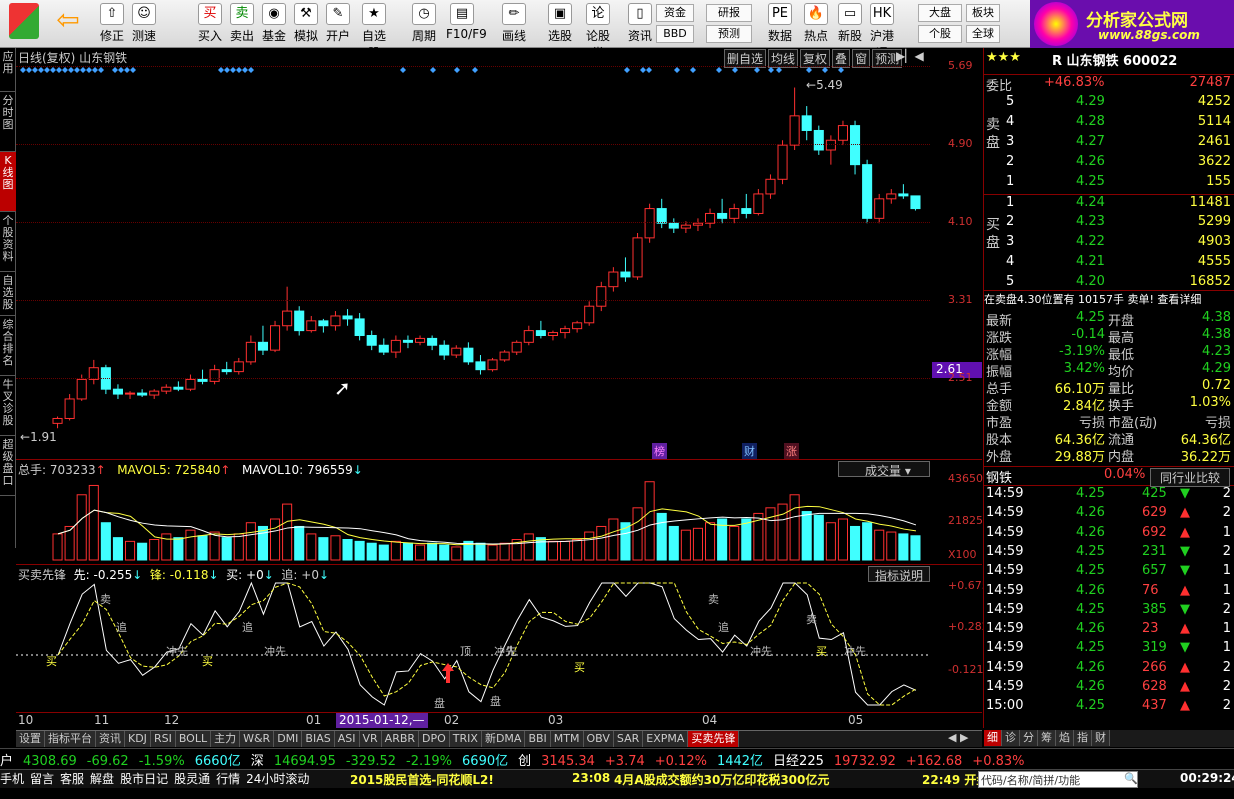 This screenshot has width=1234, height=799. Describe the element at coordinates (714, 739) in the screenshot. I see `indicator-tab-21: 买卖先锋` at that location.